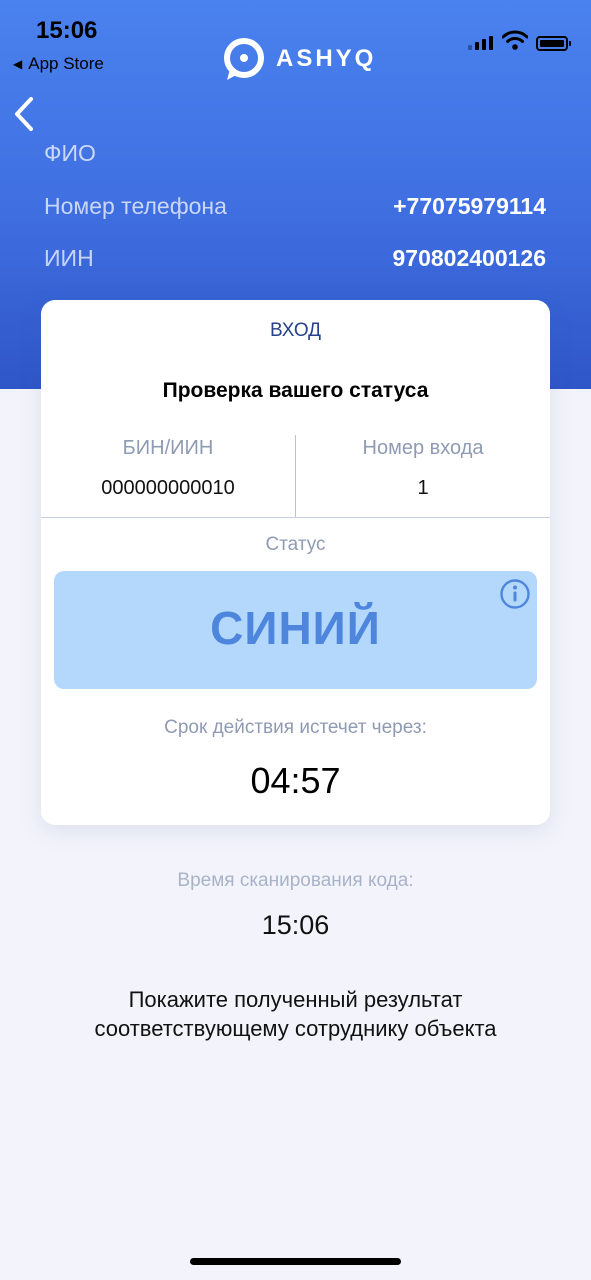  I want to click on status-value: СИНИЙ, so click(295, 628).